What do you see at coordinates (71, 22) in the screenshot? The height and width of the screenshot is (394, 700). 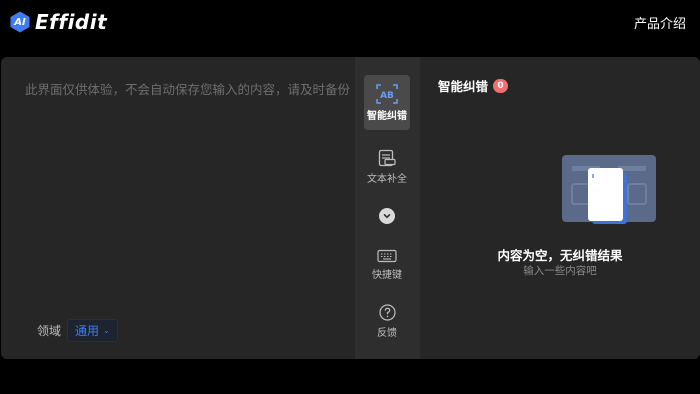 I see `brand-name: Effidit` at bounding box center [71, 22].